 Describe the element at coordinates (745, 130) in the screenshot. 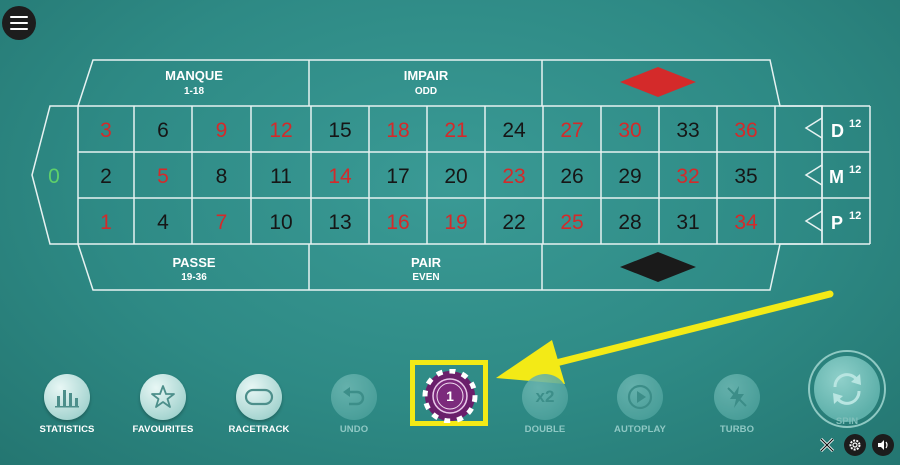

I see `number-36: 36` at that location.